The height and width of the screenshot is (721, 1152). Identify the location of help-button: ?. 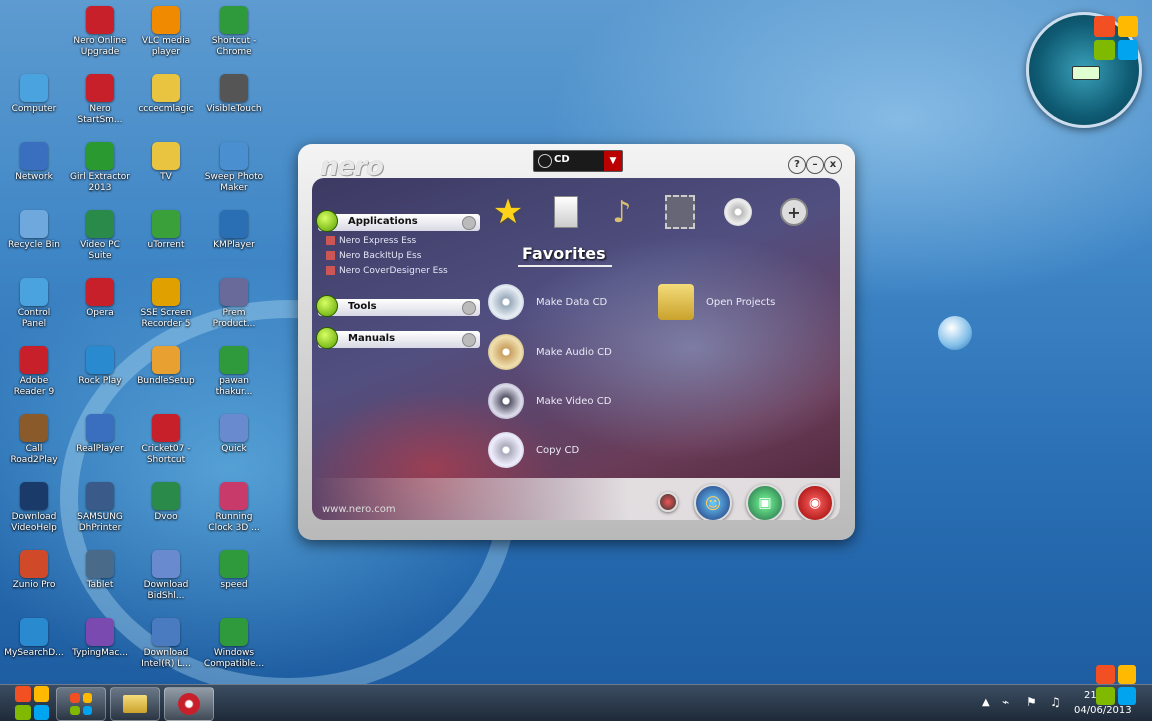
(797, 165).